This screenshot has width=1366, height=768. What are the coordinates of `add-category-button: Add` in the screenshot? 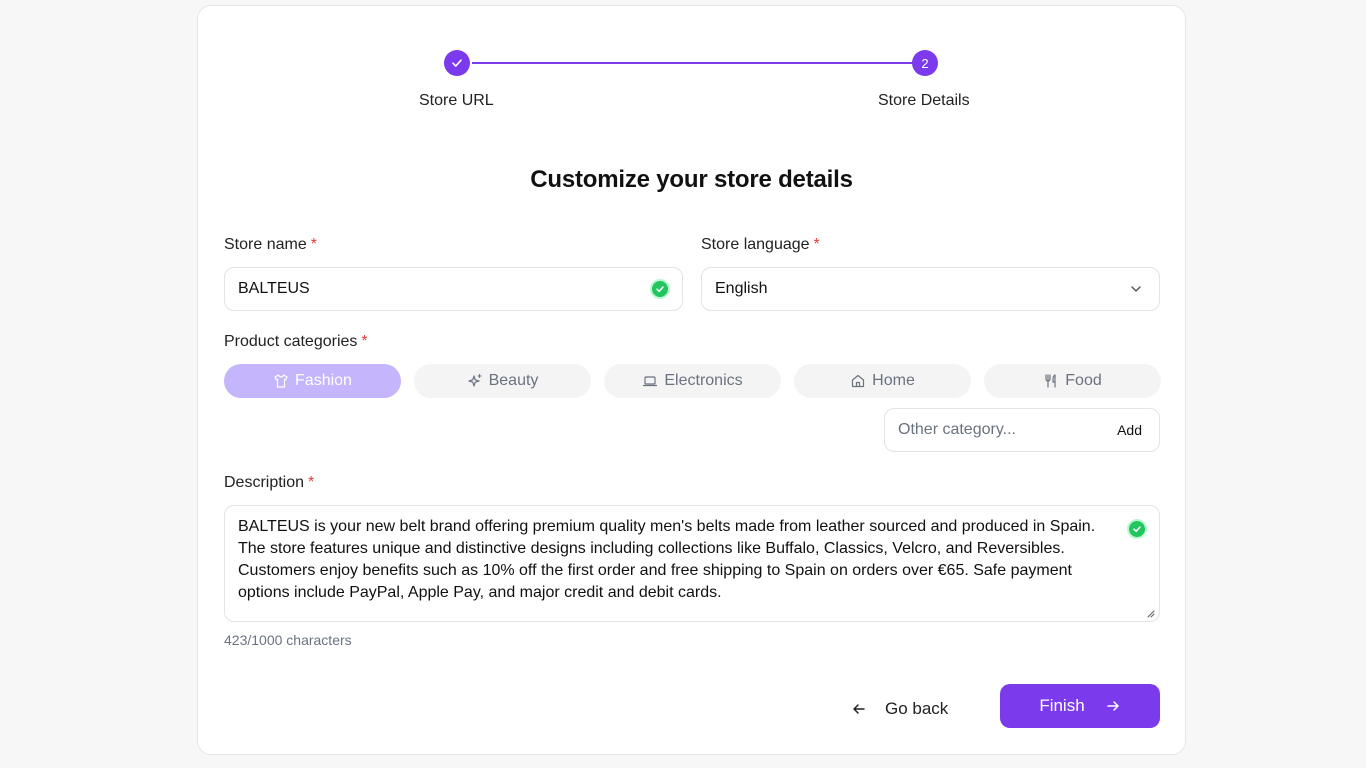 It's located at (1129, 430).